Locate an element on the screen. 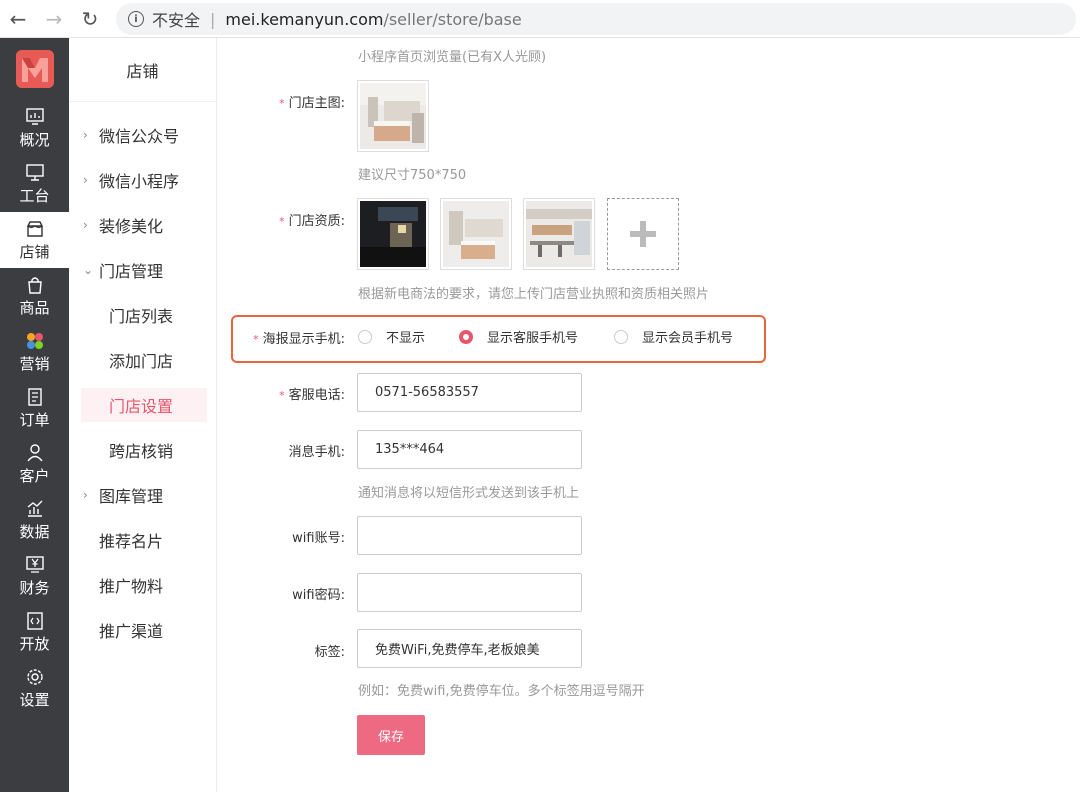  tags-input: 免费WiFi,免费停车,老板娘美 is located at coordinates (469, 648).